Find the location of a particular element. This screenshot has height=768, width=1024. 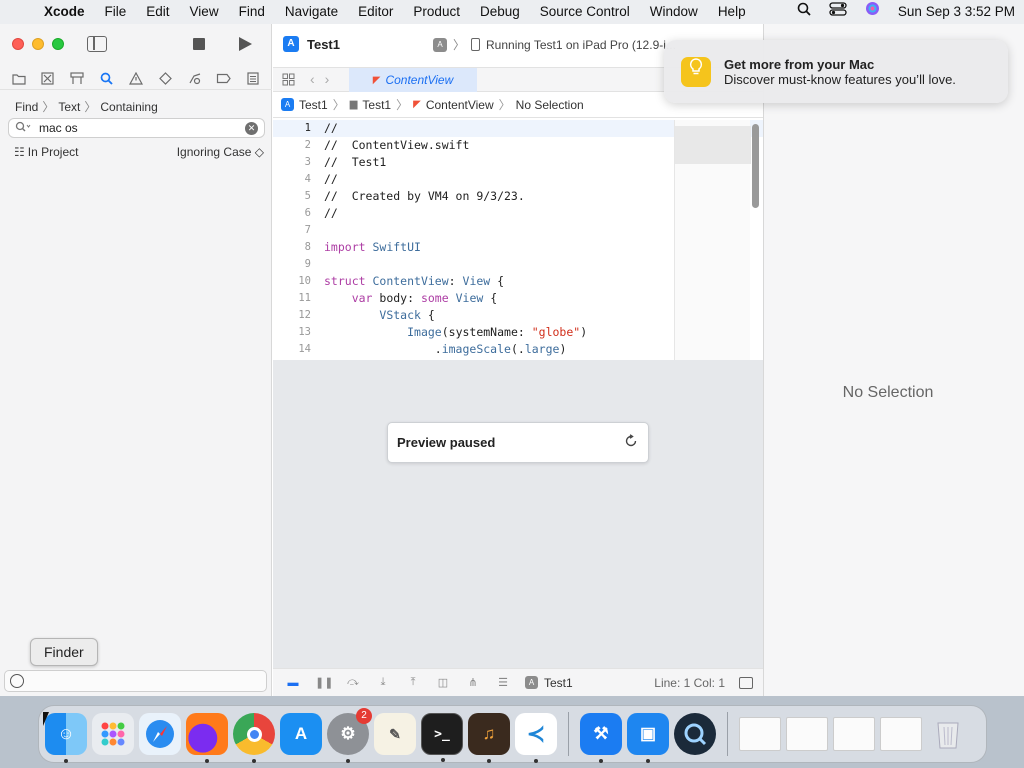

control-center-icon is located at coordinates (838, 12).